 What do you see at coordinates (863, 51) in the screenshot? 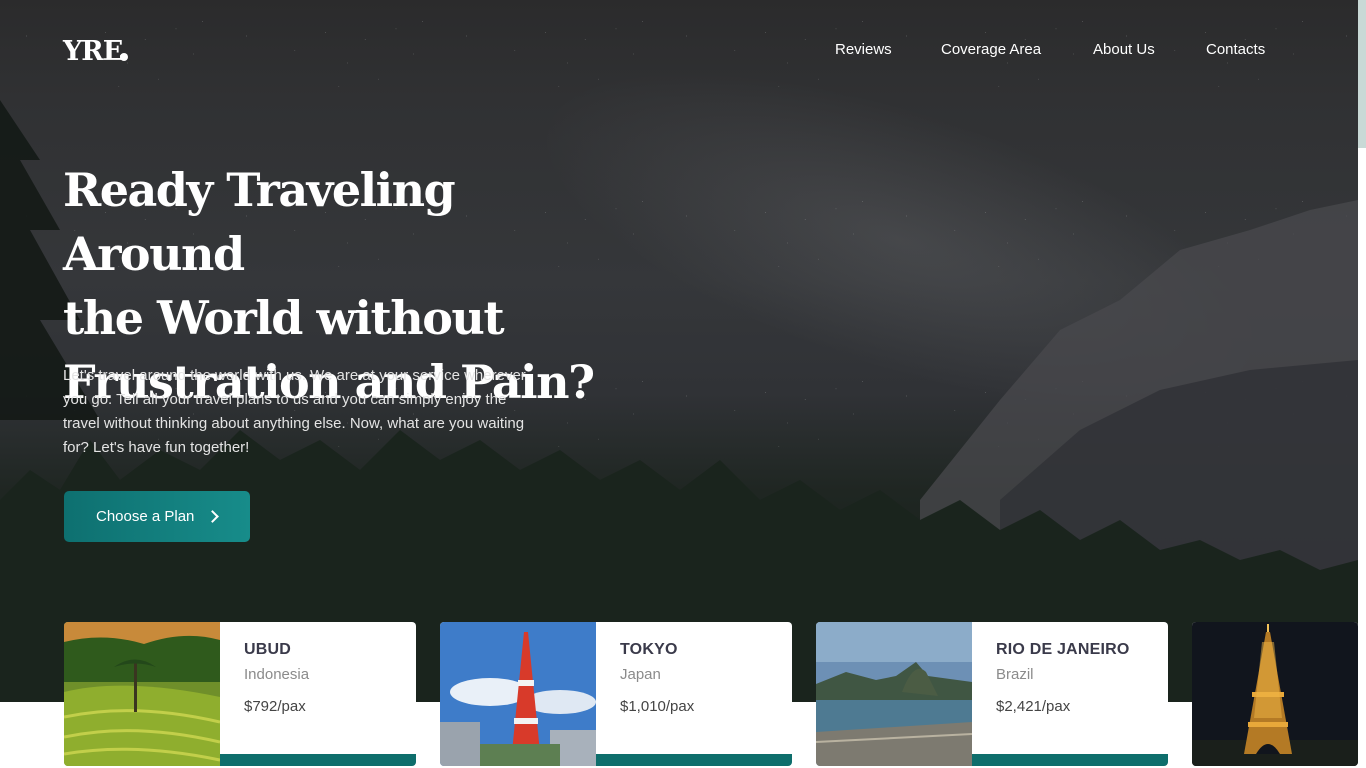
I see `nav-link-reviews: Reviews` at bounding box center [863, 51].